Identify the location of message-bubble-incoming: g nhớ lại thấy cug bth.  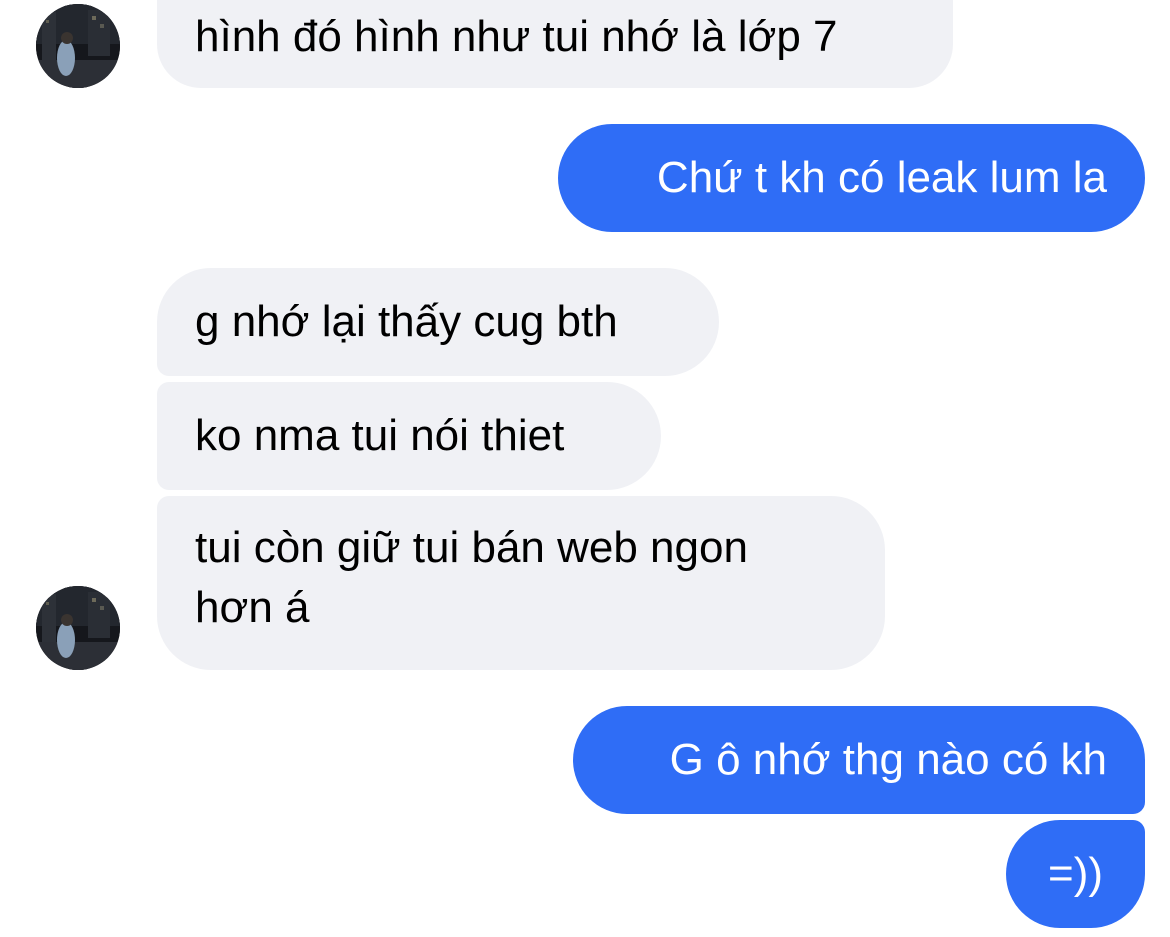
(438, 322).